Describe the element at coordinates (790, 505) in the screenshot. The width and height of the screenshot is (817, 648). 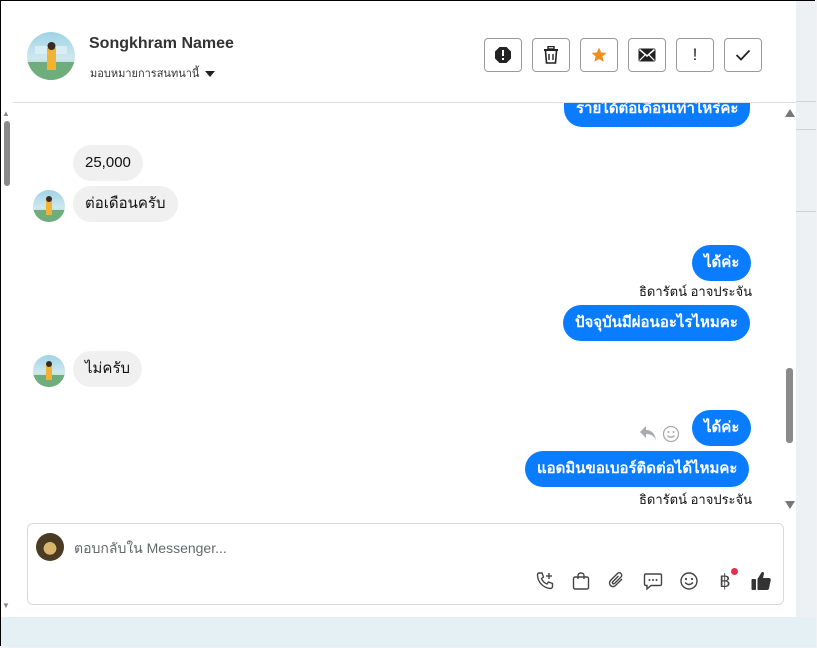
I see `thread-scroll-down-arrow` at that location.